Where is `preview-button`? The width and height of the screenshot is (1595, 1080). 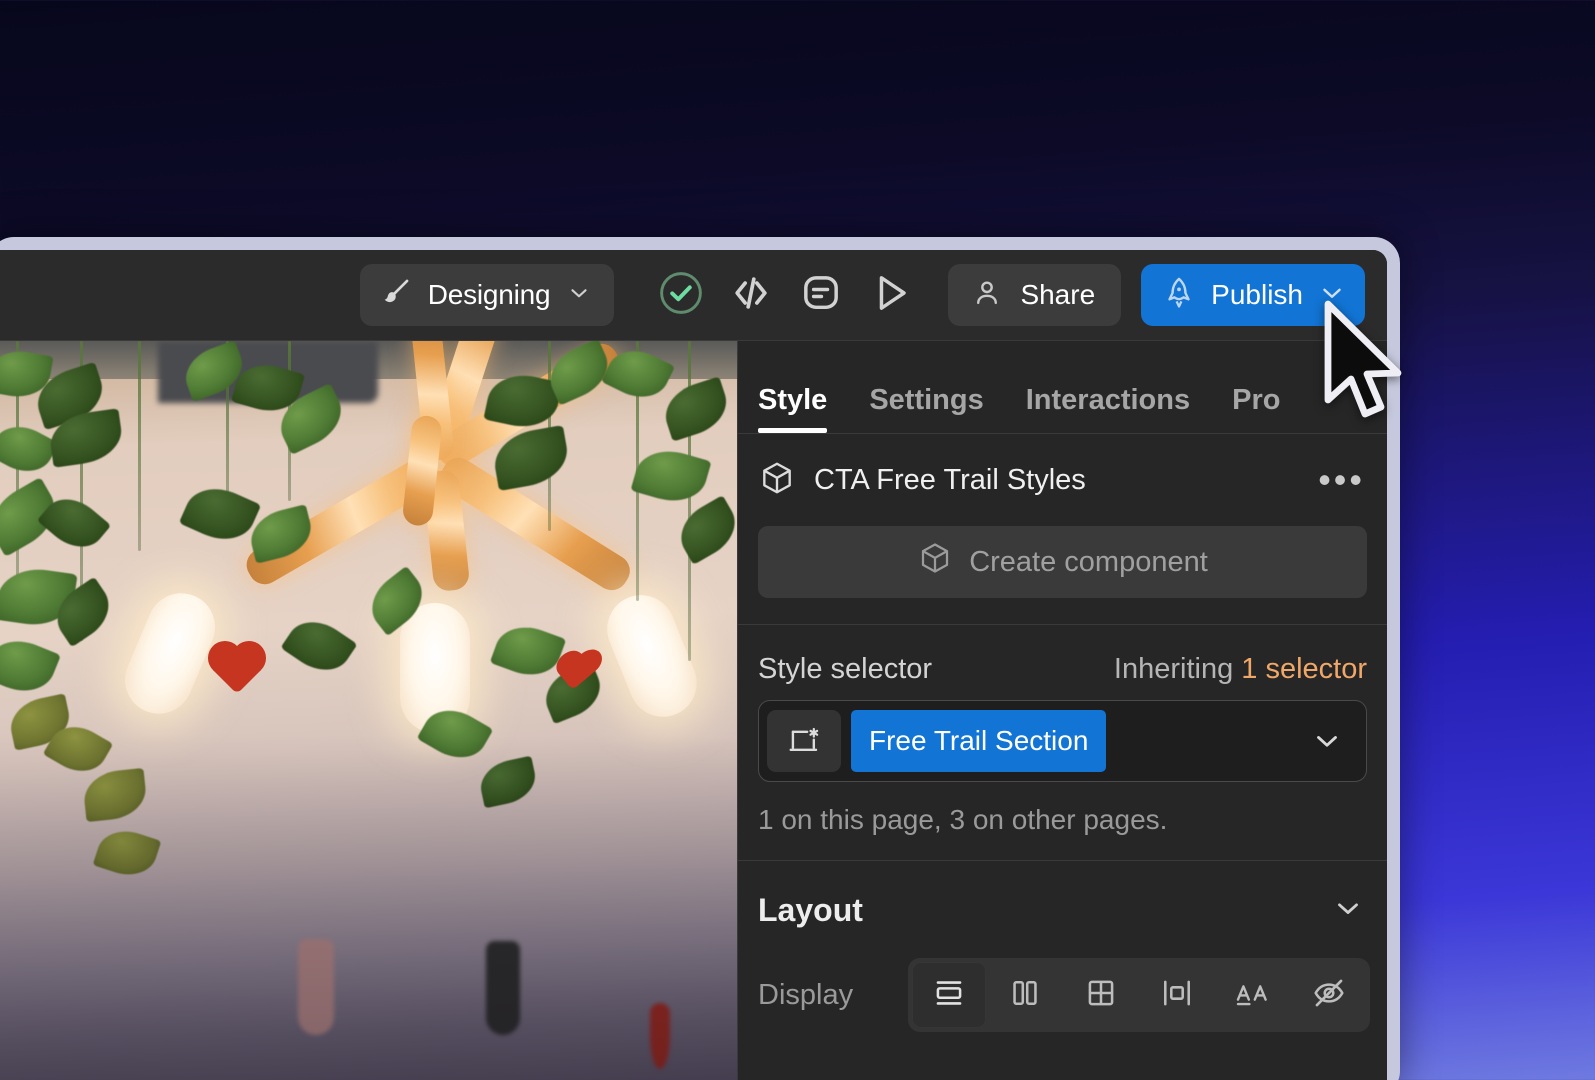
preview-button is located at coordinates (891, 295).